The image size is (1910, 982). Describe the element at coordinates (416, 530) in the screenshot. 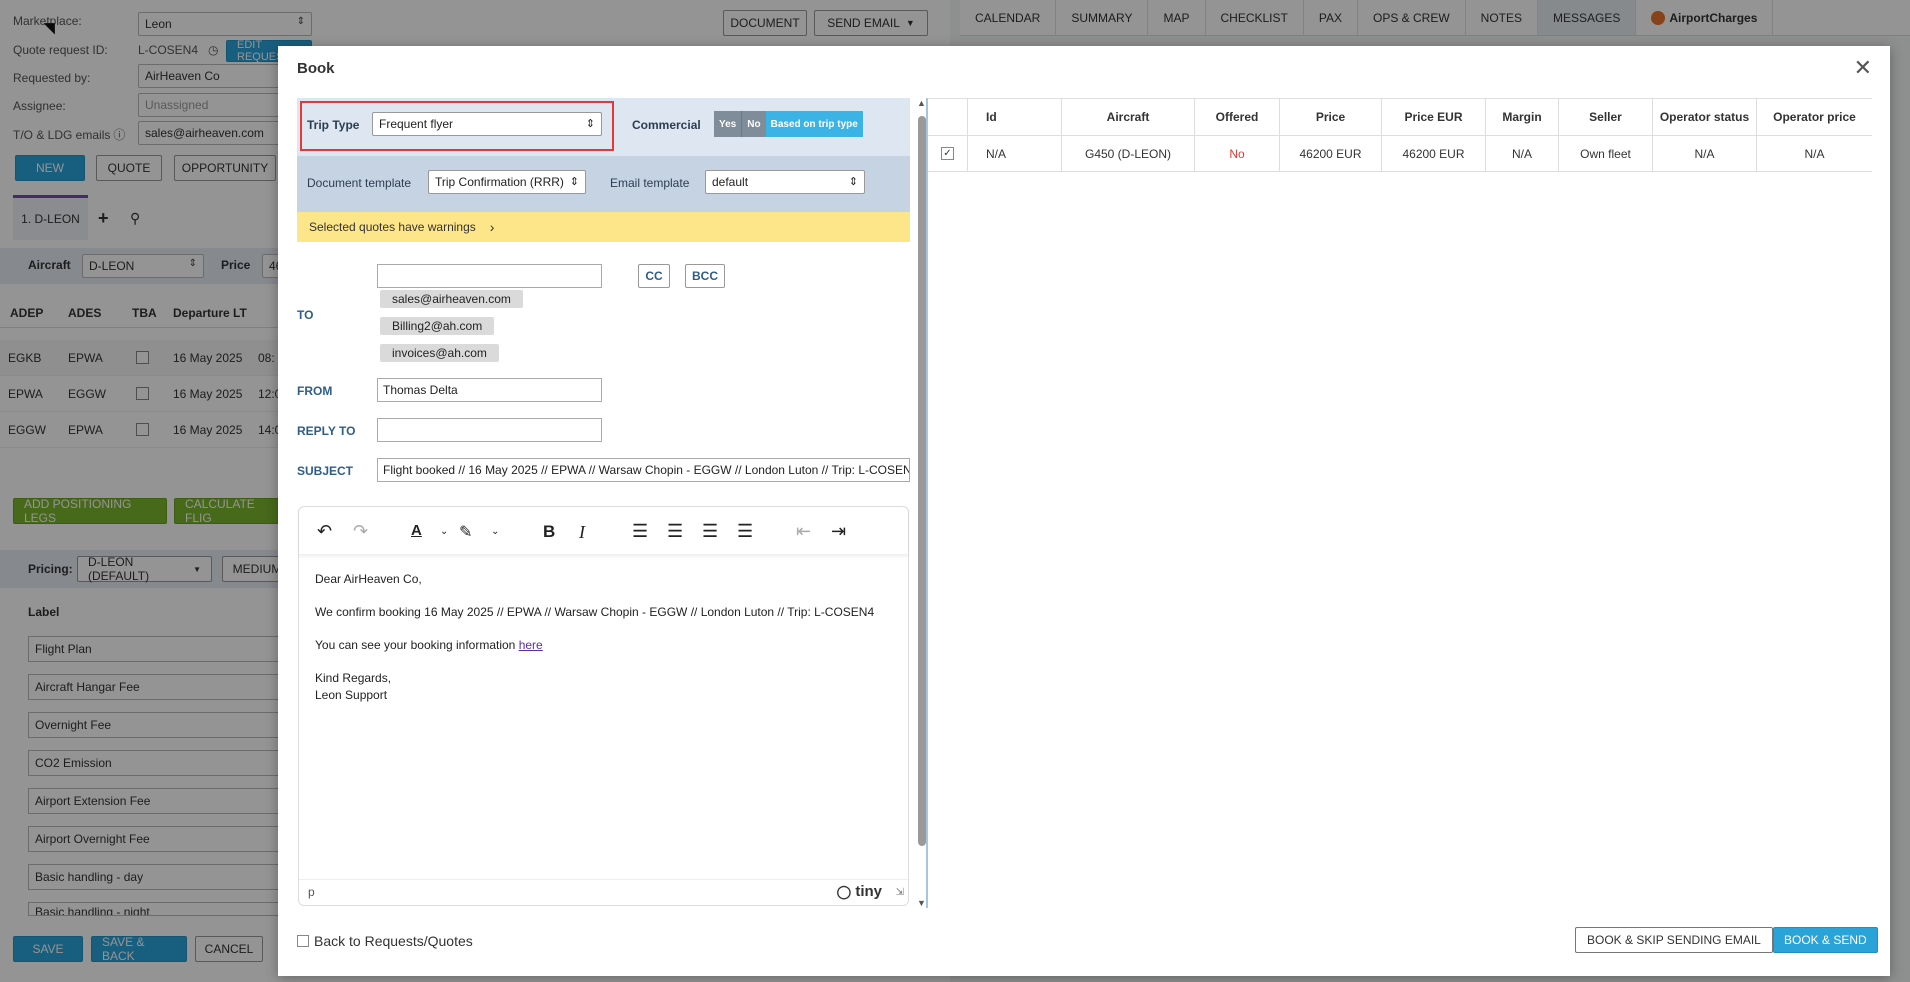

I see `text-color-icon: A` at that location.